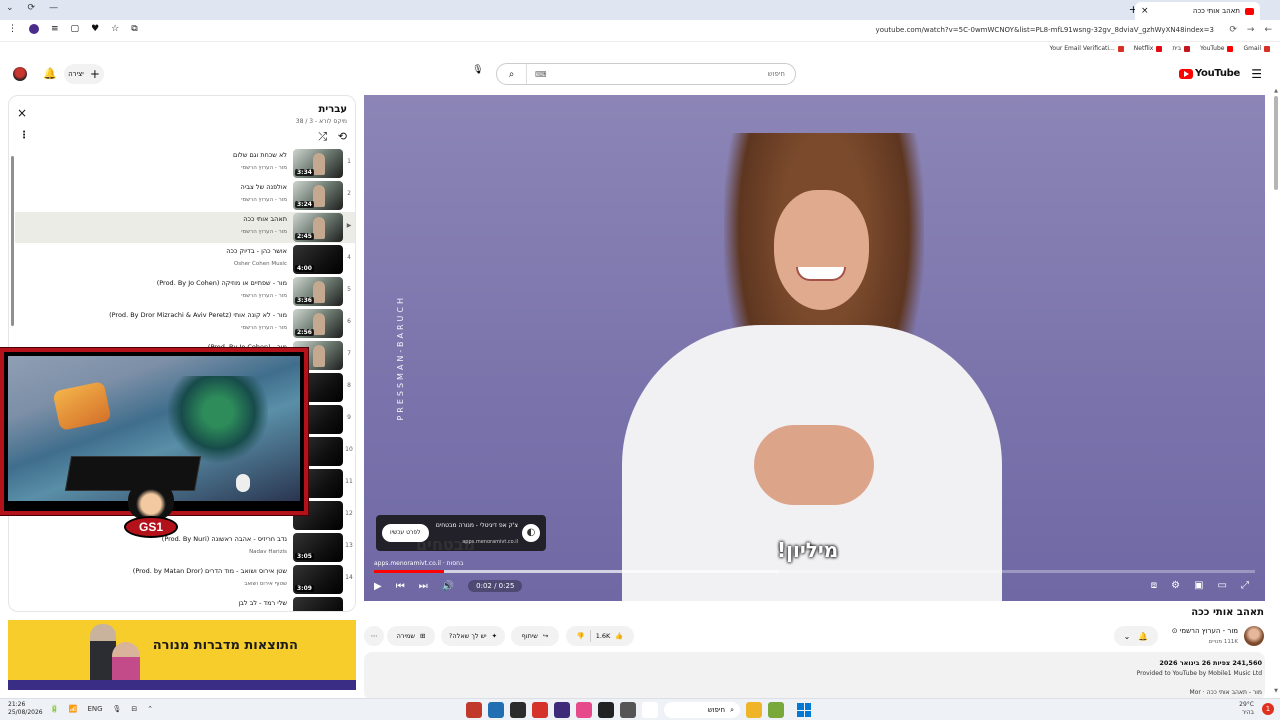 The image size is (1280, 720). What do you see at coordinates (374, 636) in the screenshot?
I see `more-actions-button: ⋯` at bounding box center [374, 636].